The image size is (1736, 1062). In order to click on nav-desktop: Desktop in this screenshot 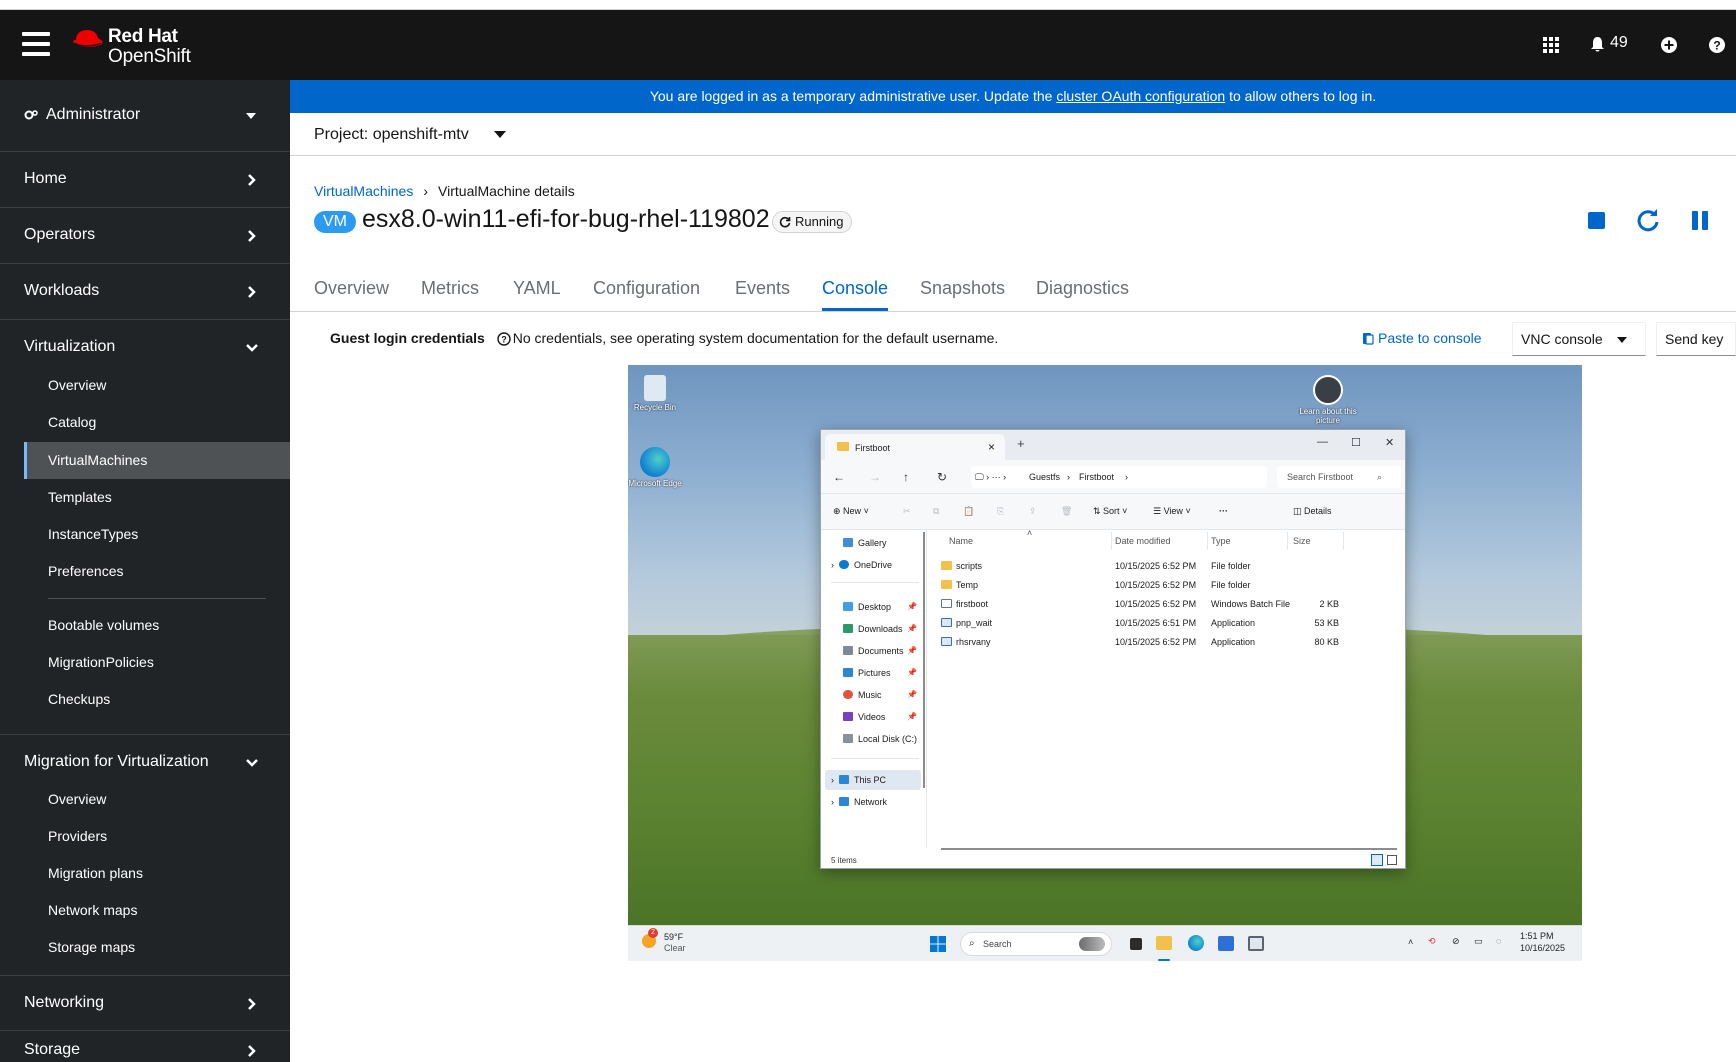, I will do `click(867, 607)`.